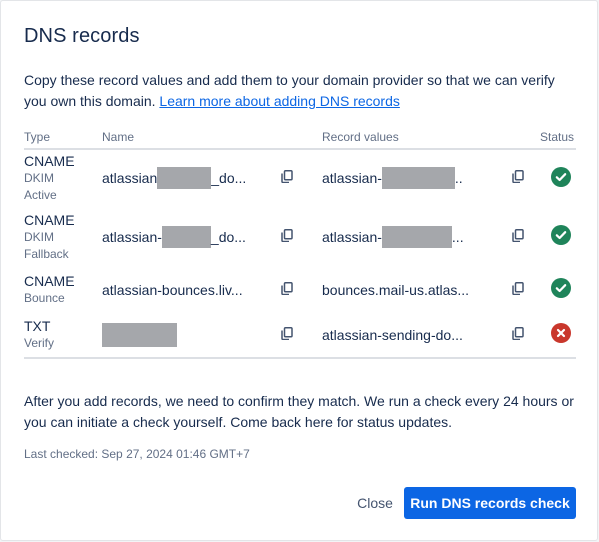  What do you see at coordinates (39, 343) in the screenshot?
I see `record-subtype: Verify` at bounding box center [39, 343].